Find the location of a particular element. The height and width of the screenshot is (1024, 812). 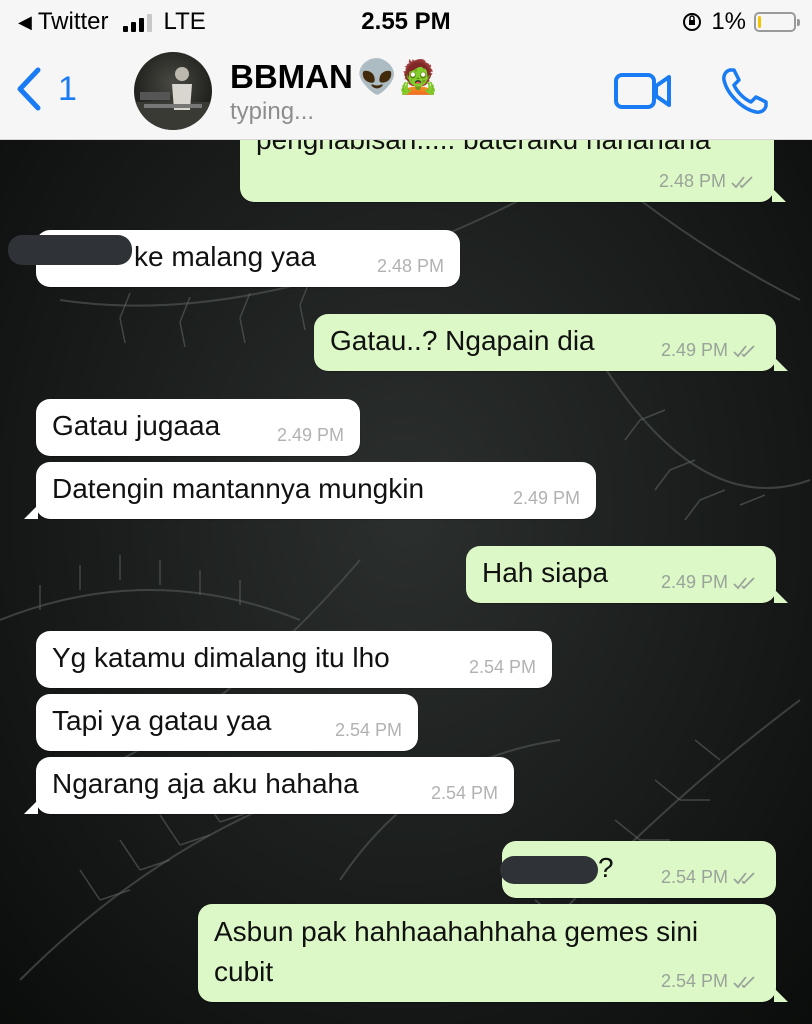

video-call-icon is located at coordinates (642, 91).